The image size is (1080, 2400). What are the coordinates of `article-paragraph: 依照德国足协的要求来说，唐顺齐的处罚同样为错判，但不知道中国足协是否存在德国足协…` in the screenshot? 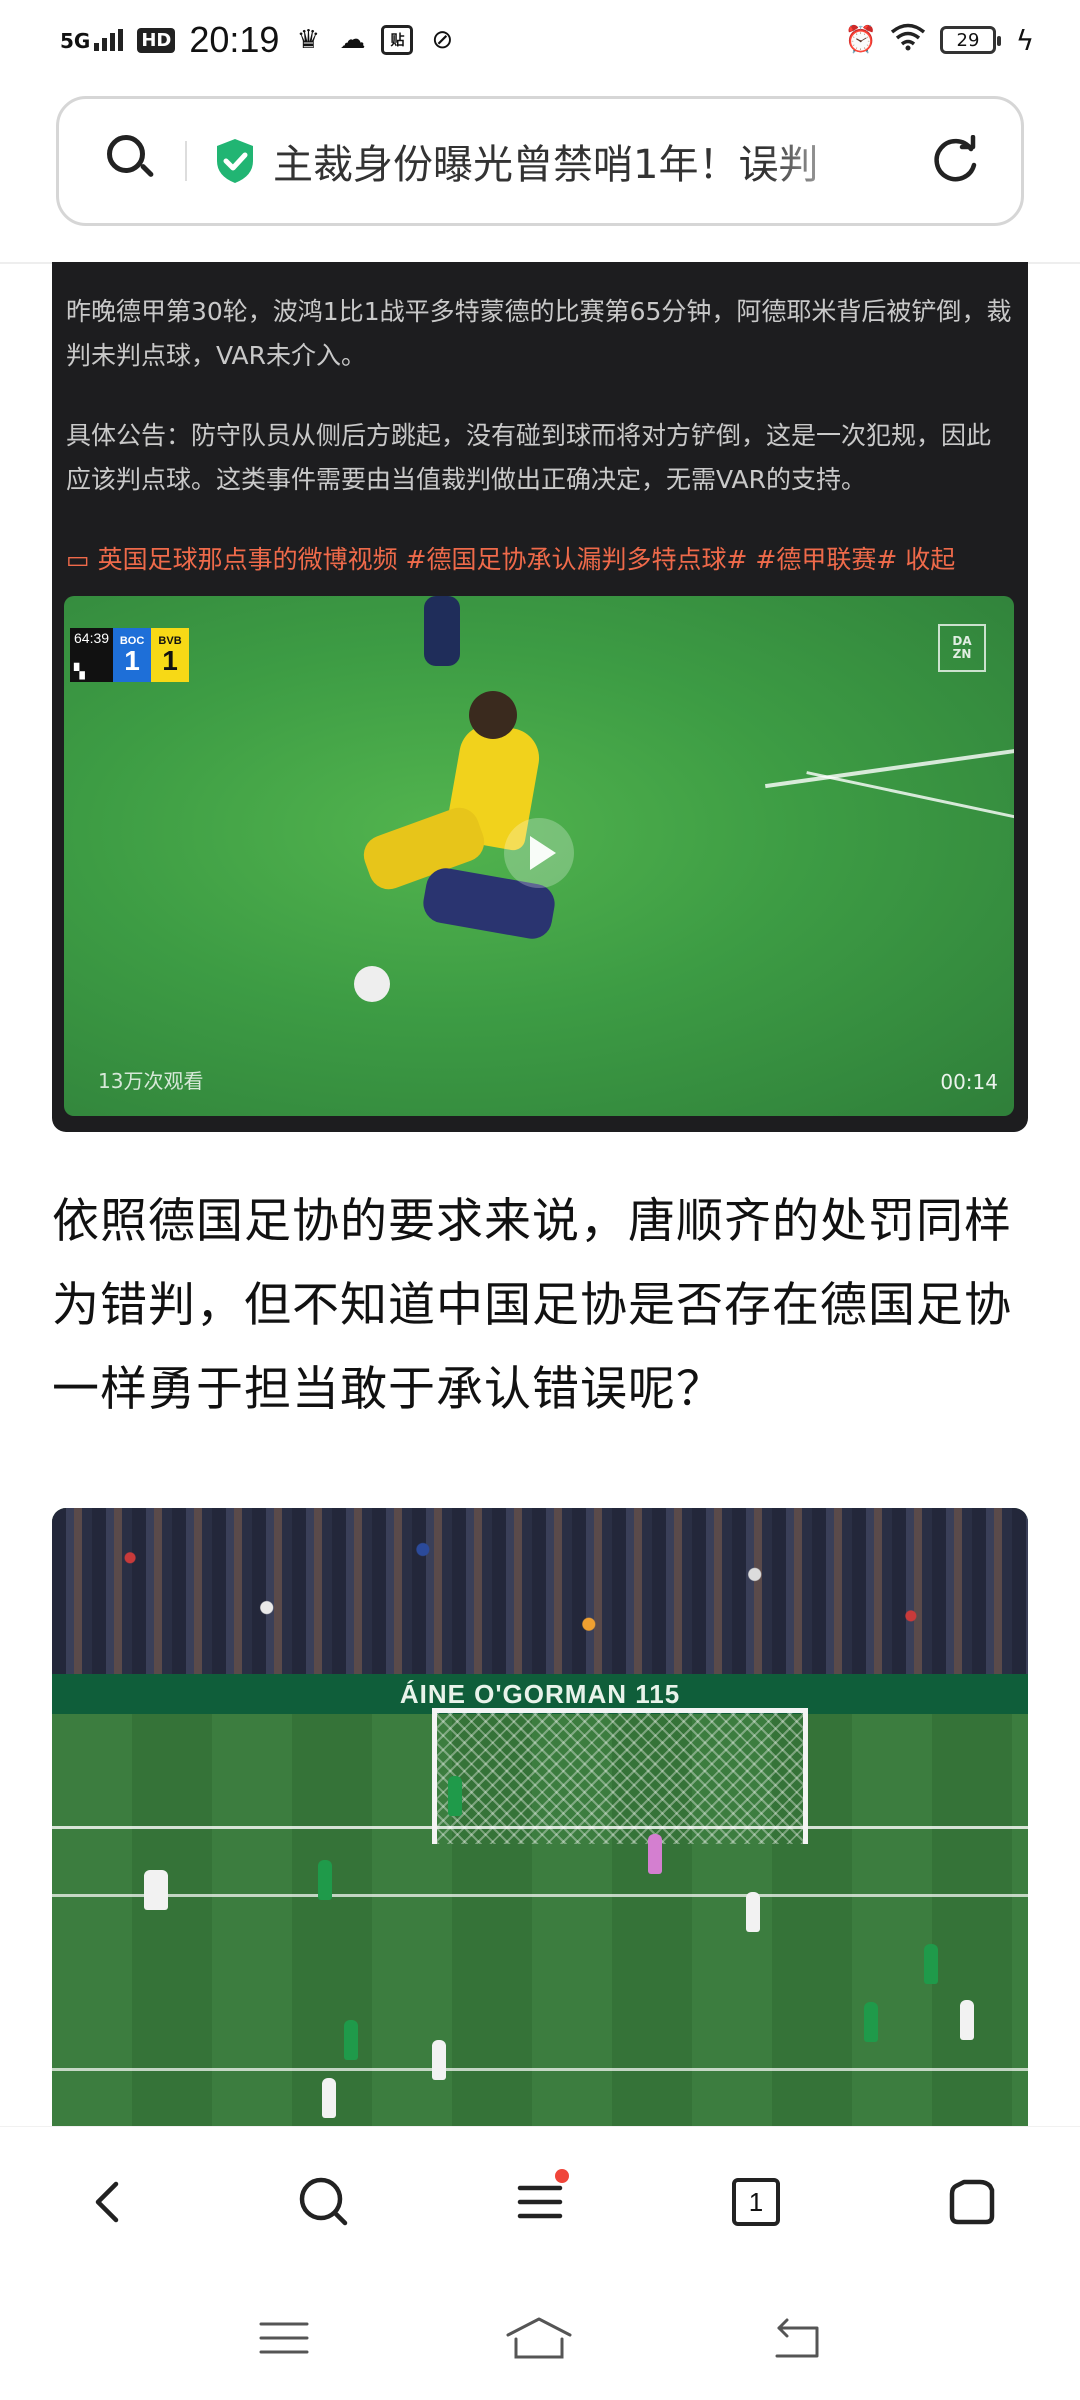 It's located at (532, 1305).